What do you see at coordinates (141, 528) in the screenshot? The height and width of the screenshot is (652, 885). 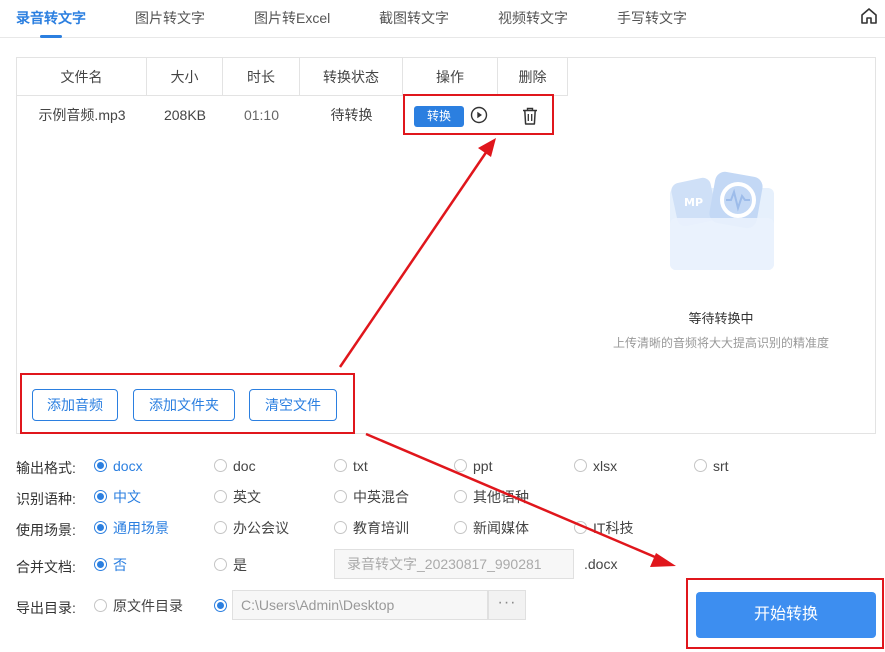 I see `scene-option-label: 通用场景` at bounding box center [141, 528].